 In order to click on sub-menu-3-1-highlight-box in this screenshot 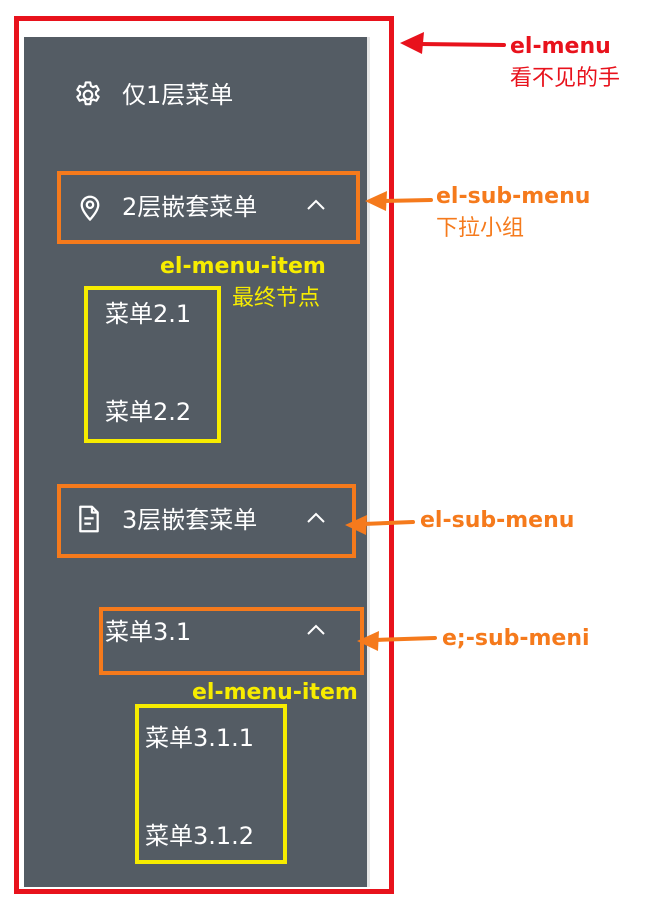, I will do `click(231, 641)`.